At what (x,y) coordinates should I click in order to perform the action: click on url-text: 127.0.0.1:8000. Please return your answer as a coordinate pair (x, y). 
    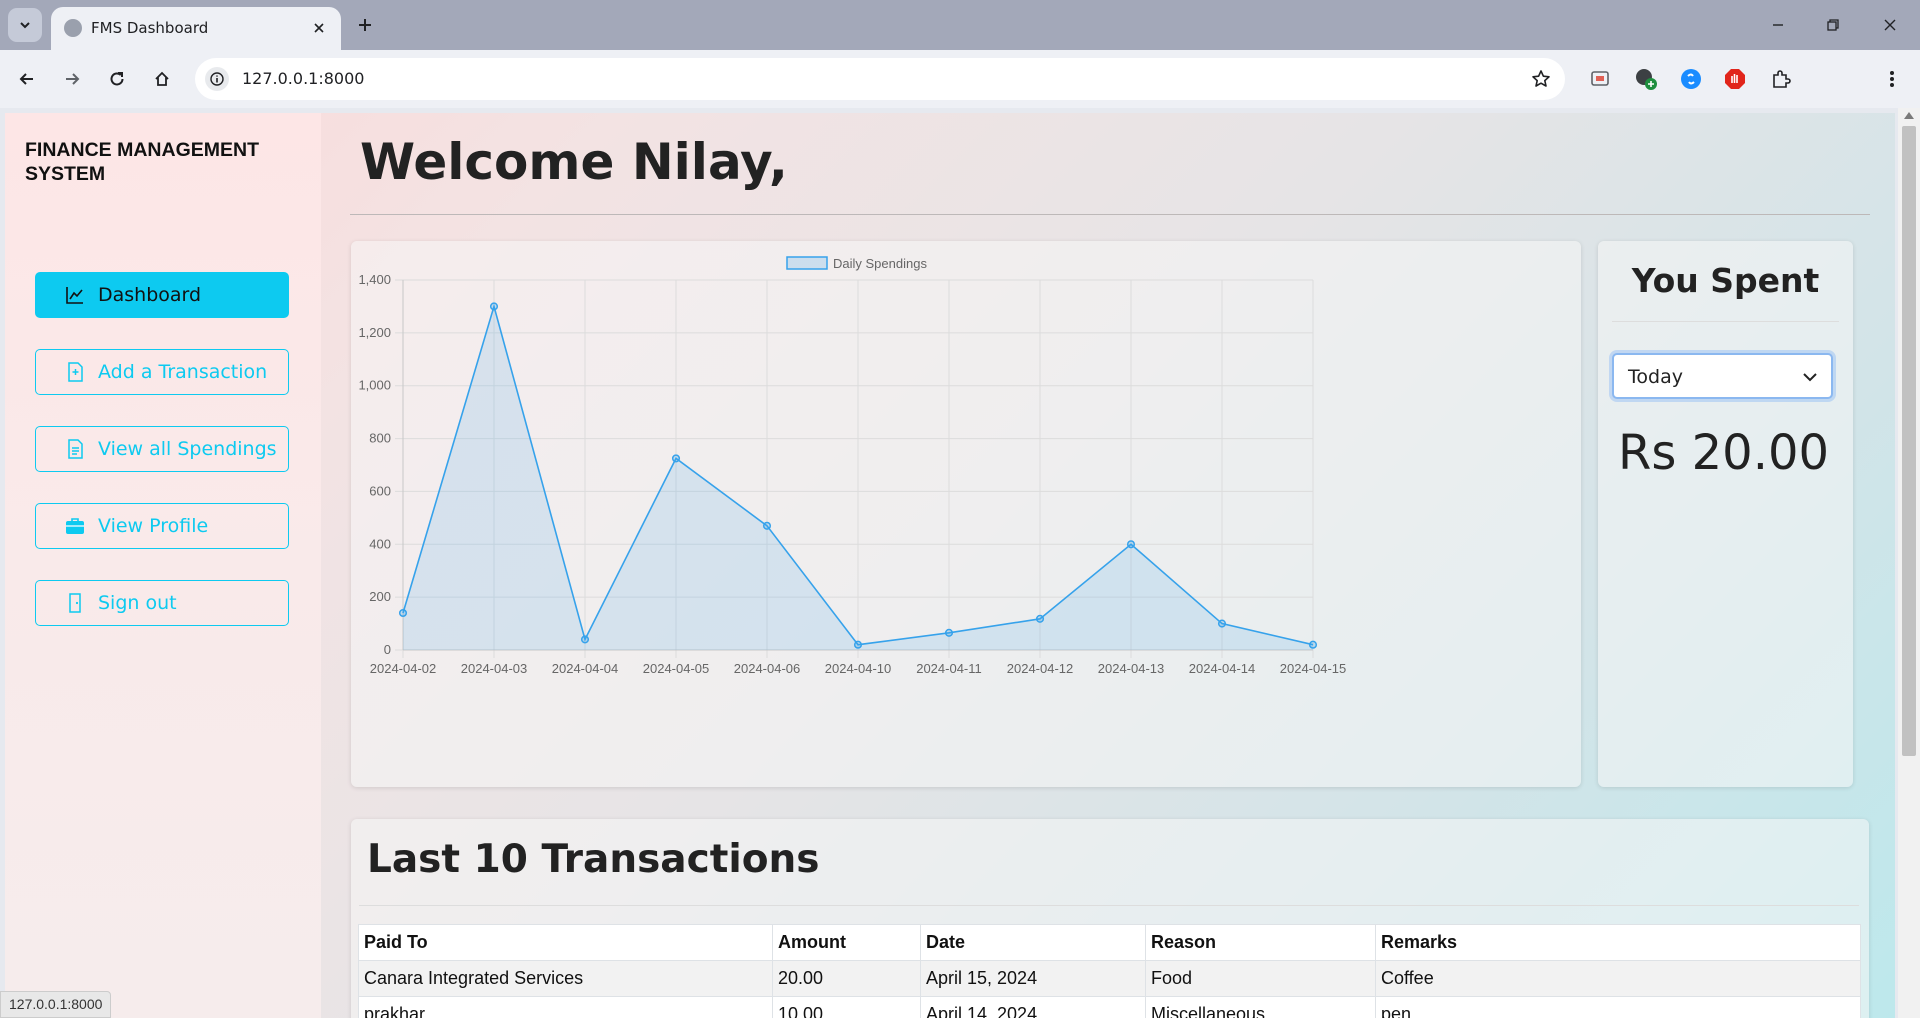
    Looking at the image, I should click on (303, 78).